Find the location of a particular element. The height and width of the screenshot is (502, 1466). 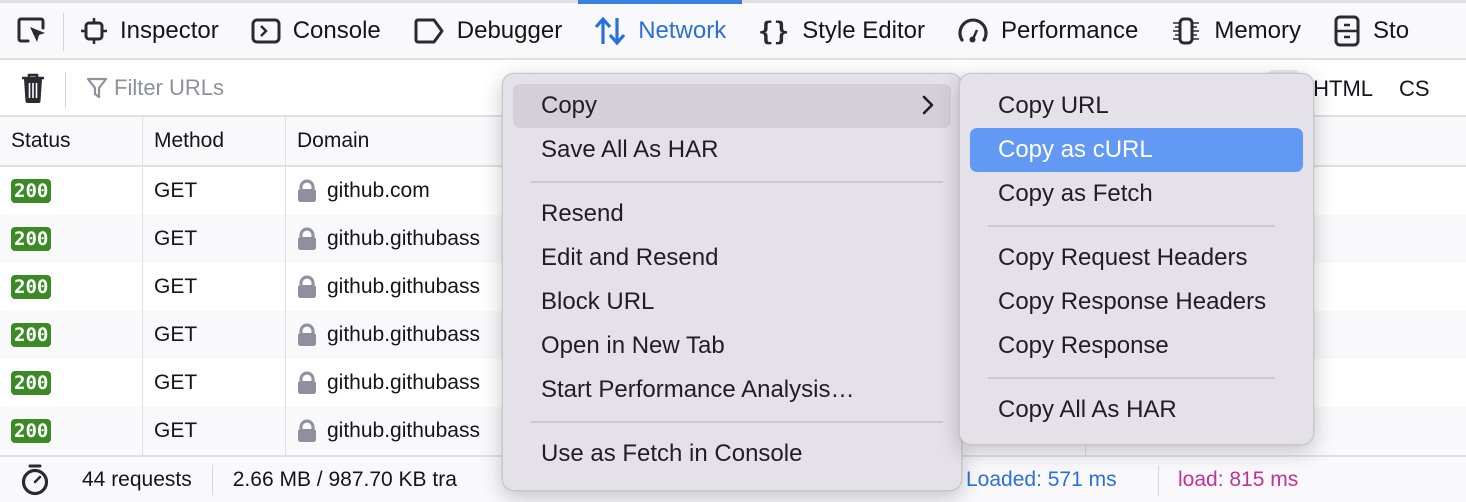

element-picker-icon is located at coordinates (31, 29).